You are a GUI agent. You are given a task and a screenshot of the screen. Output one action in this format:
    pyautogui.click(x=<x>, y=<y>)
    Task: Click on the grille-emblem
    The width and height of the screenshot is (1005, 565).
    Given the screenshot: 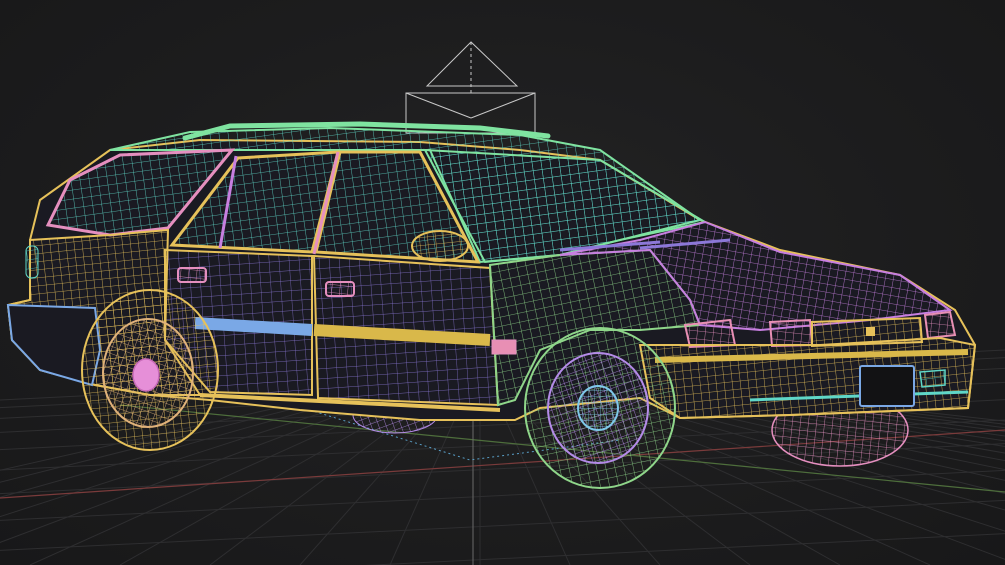 What is the action you would take?
    pyautogui.click(x=870, y=331)
    